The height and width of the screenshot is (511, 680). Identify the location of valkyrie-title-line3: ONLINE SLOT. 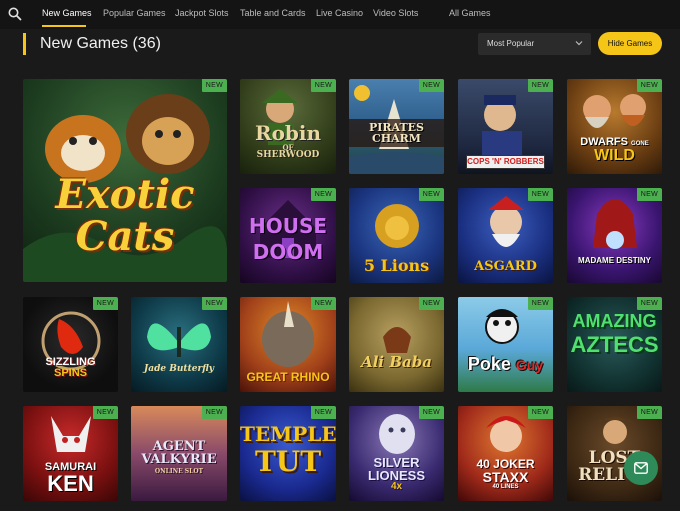
(179, 471).